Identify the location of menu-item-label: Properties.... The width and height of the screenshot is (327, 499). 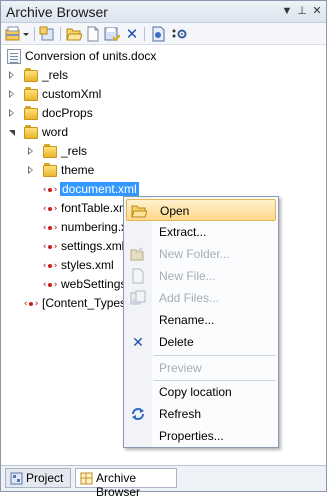
(191, 436).